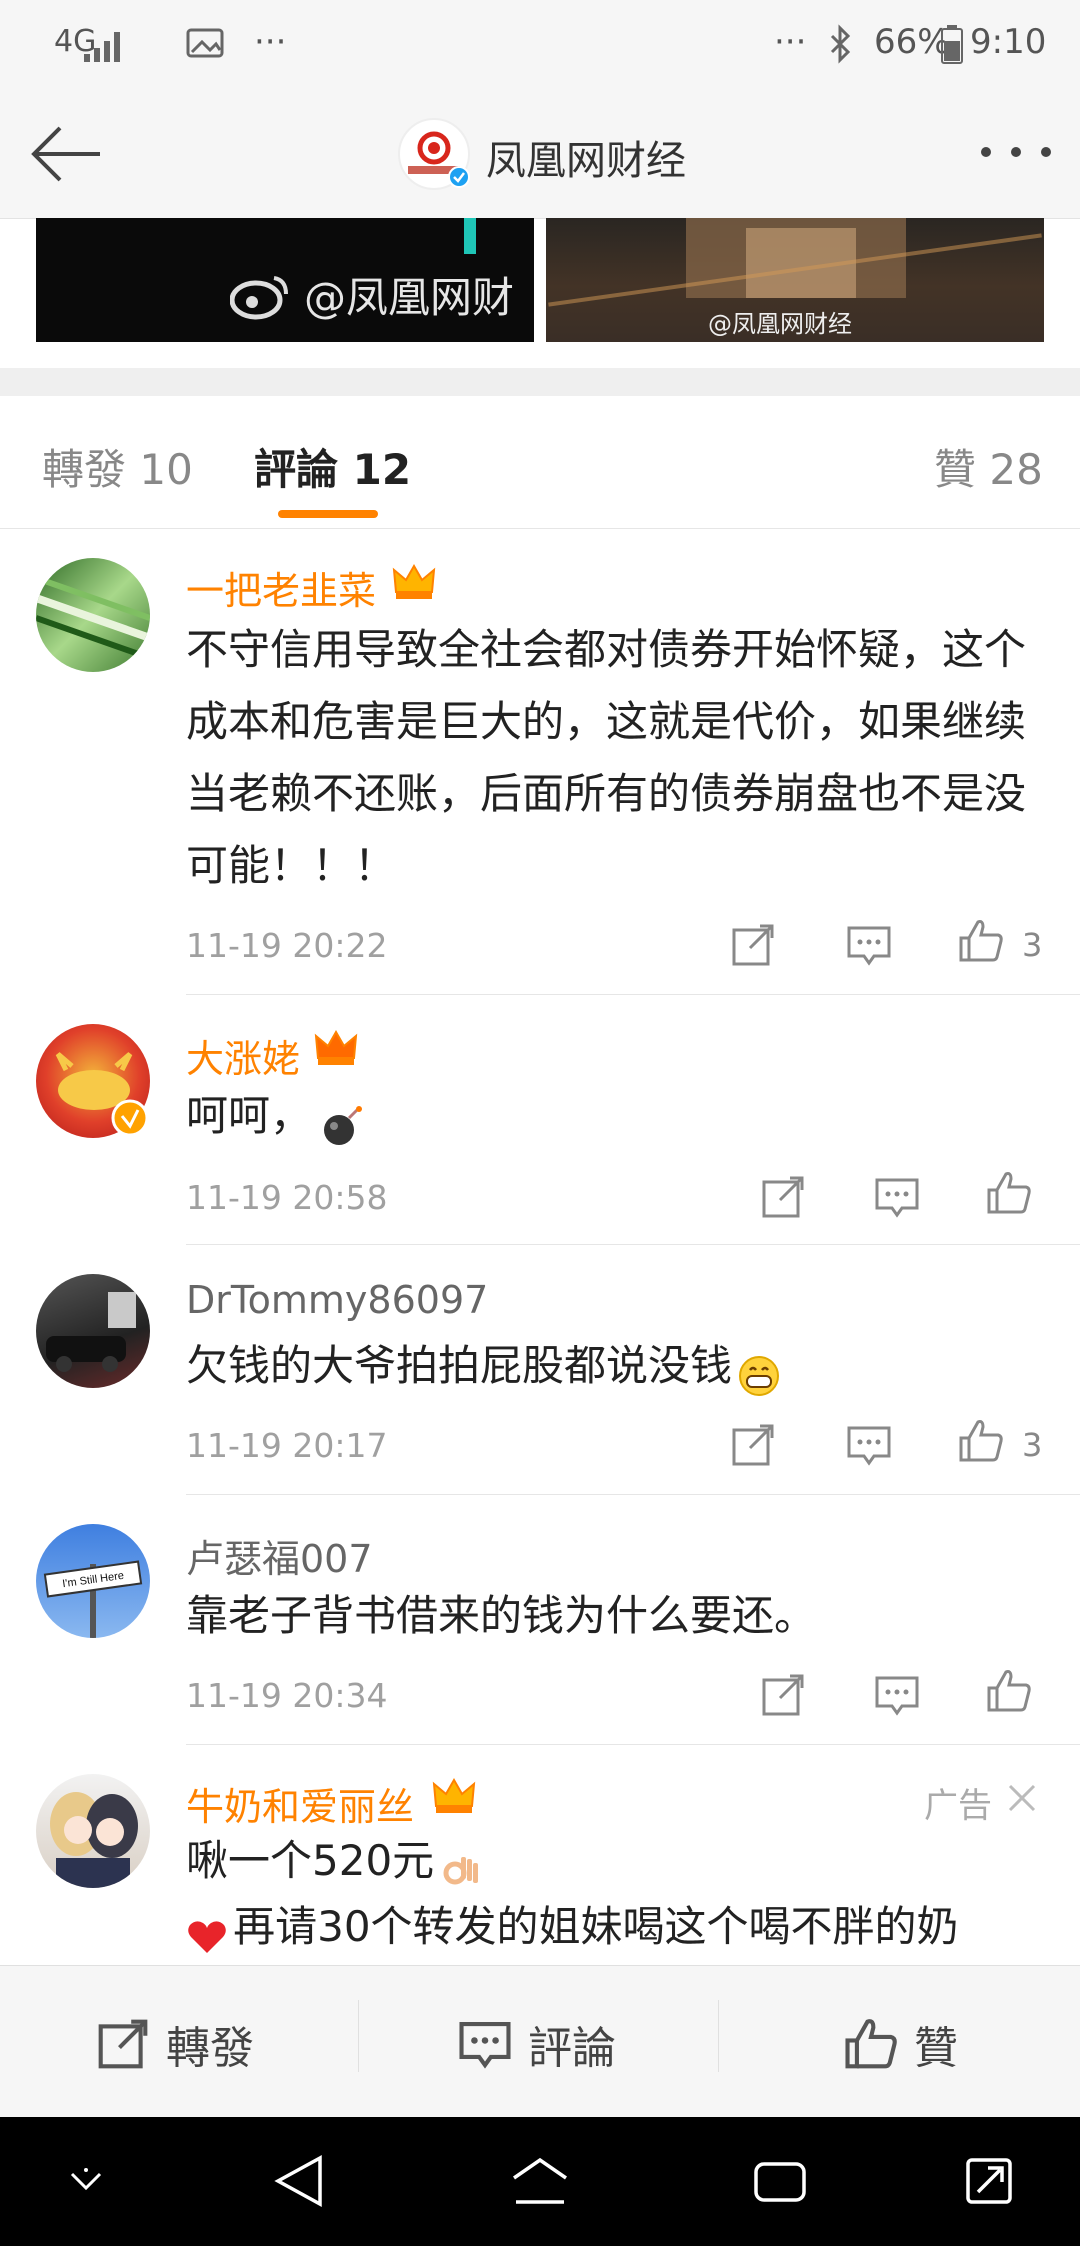  I want to click on clock: 9:10, so click(1008, 42).